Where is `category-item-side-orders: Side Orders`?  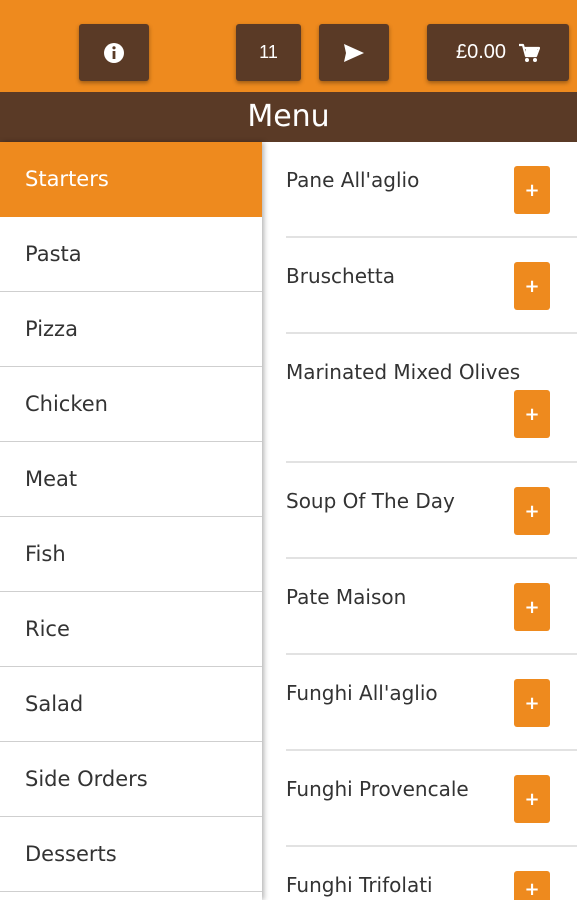
category-item-side-orders: Side Orders is located at coordinates (131, 779).